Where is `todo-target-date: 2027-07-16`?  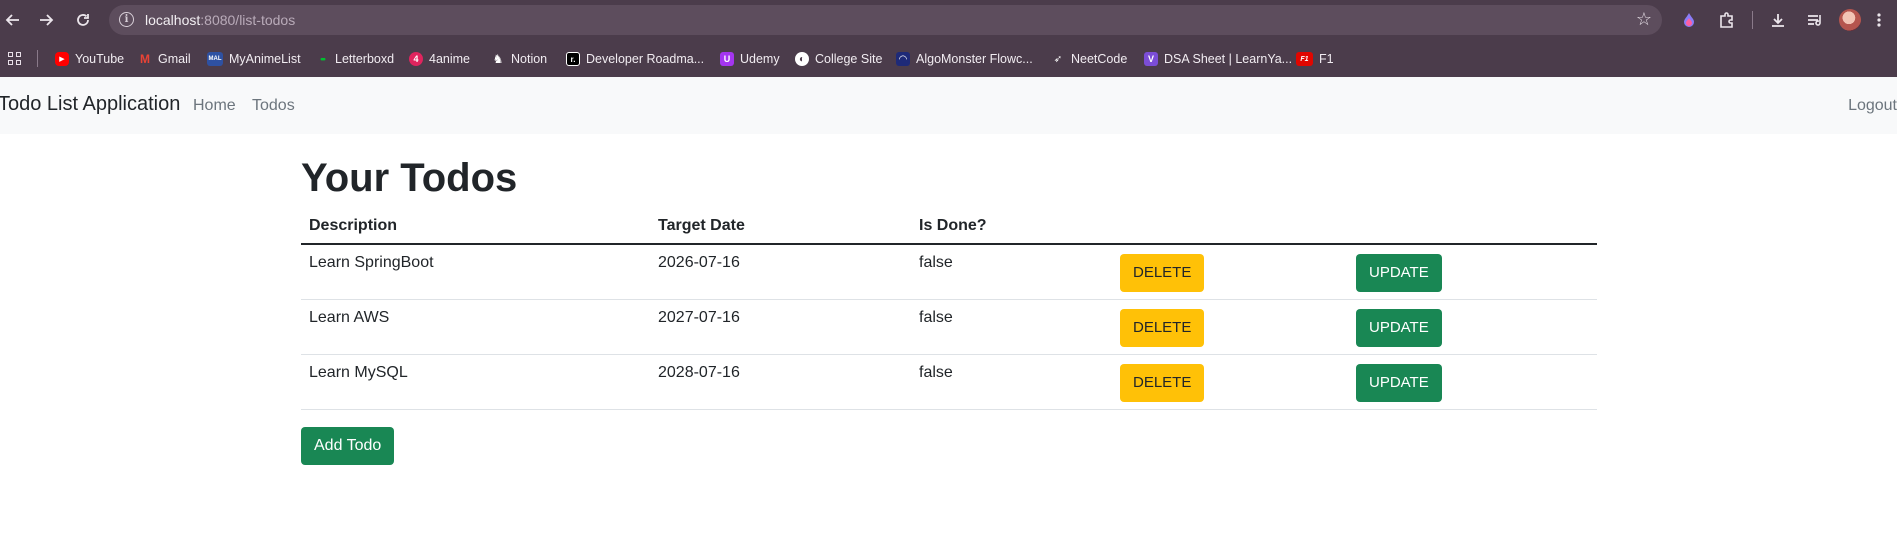 todo-target-date: 2027-07-16 is located at coordinates (780, 327).